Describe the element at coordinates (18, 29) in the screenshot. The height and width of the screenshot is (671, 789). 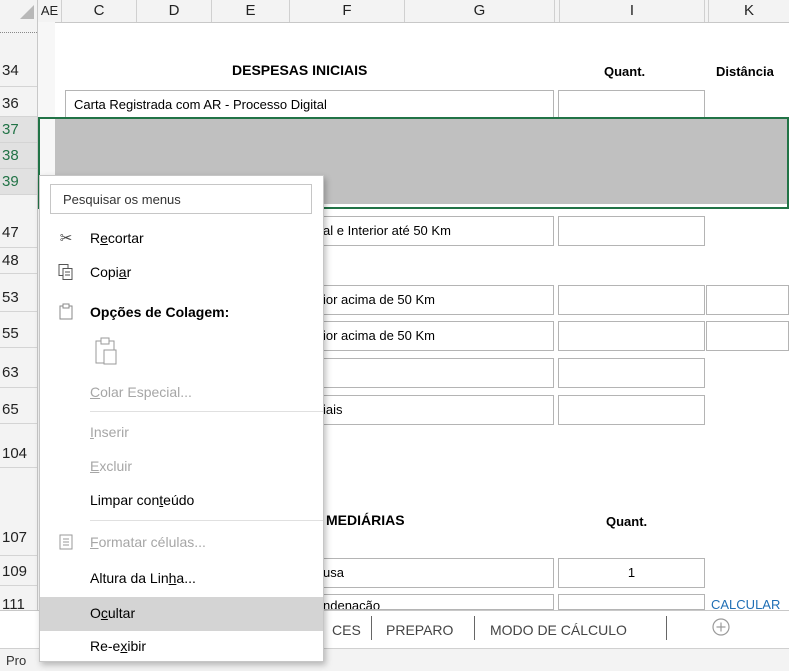
I see `hidden-rows-marker` at that location.